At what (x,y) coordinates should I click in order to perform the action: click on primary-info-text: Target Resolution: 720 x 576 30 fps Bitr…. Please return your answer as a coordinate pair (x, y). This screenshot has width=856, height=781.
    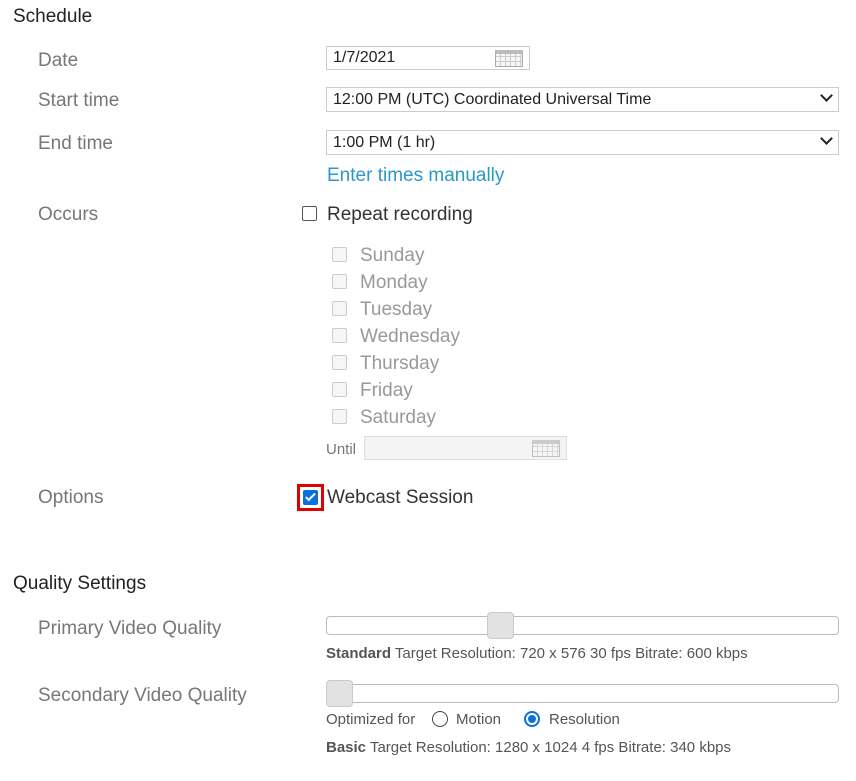
    Looking at the image, I should click on (571, 653).